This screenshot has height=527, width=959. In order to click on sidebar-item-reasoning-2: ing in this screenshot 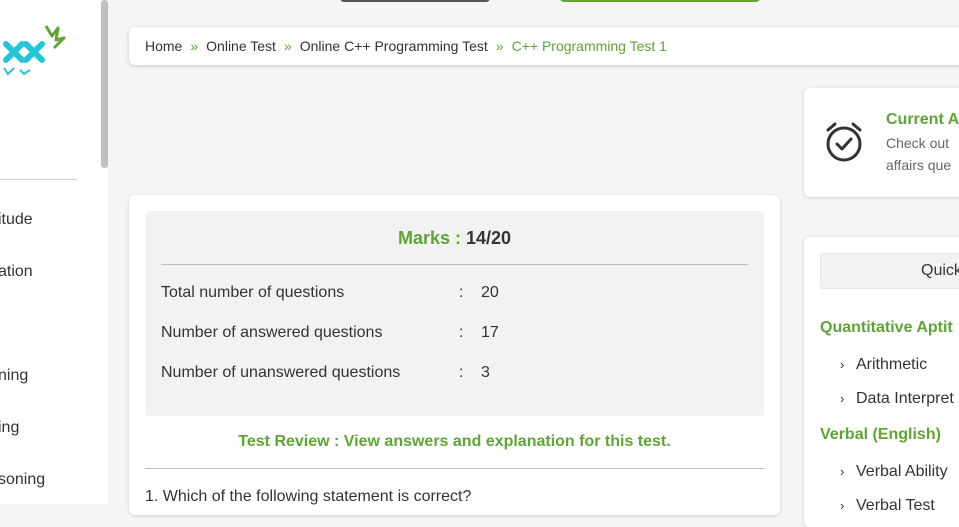, I will do `click(9, 428)`.